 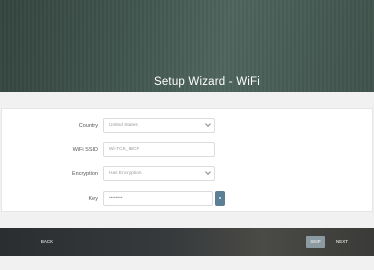 I want to click on key-label: Key, so click(x=93, y=199).